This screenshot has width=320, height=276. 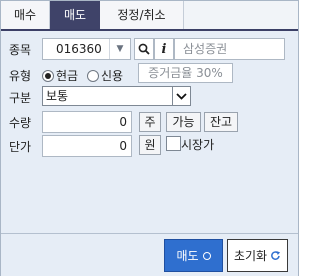 What do you see at coordinates (87, 122) in the screenshot?
I see `quantity-input: 0` at bounding box center [87, 122].